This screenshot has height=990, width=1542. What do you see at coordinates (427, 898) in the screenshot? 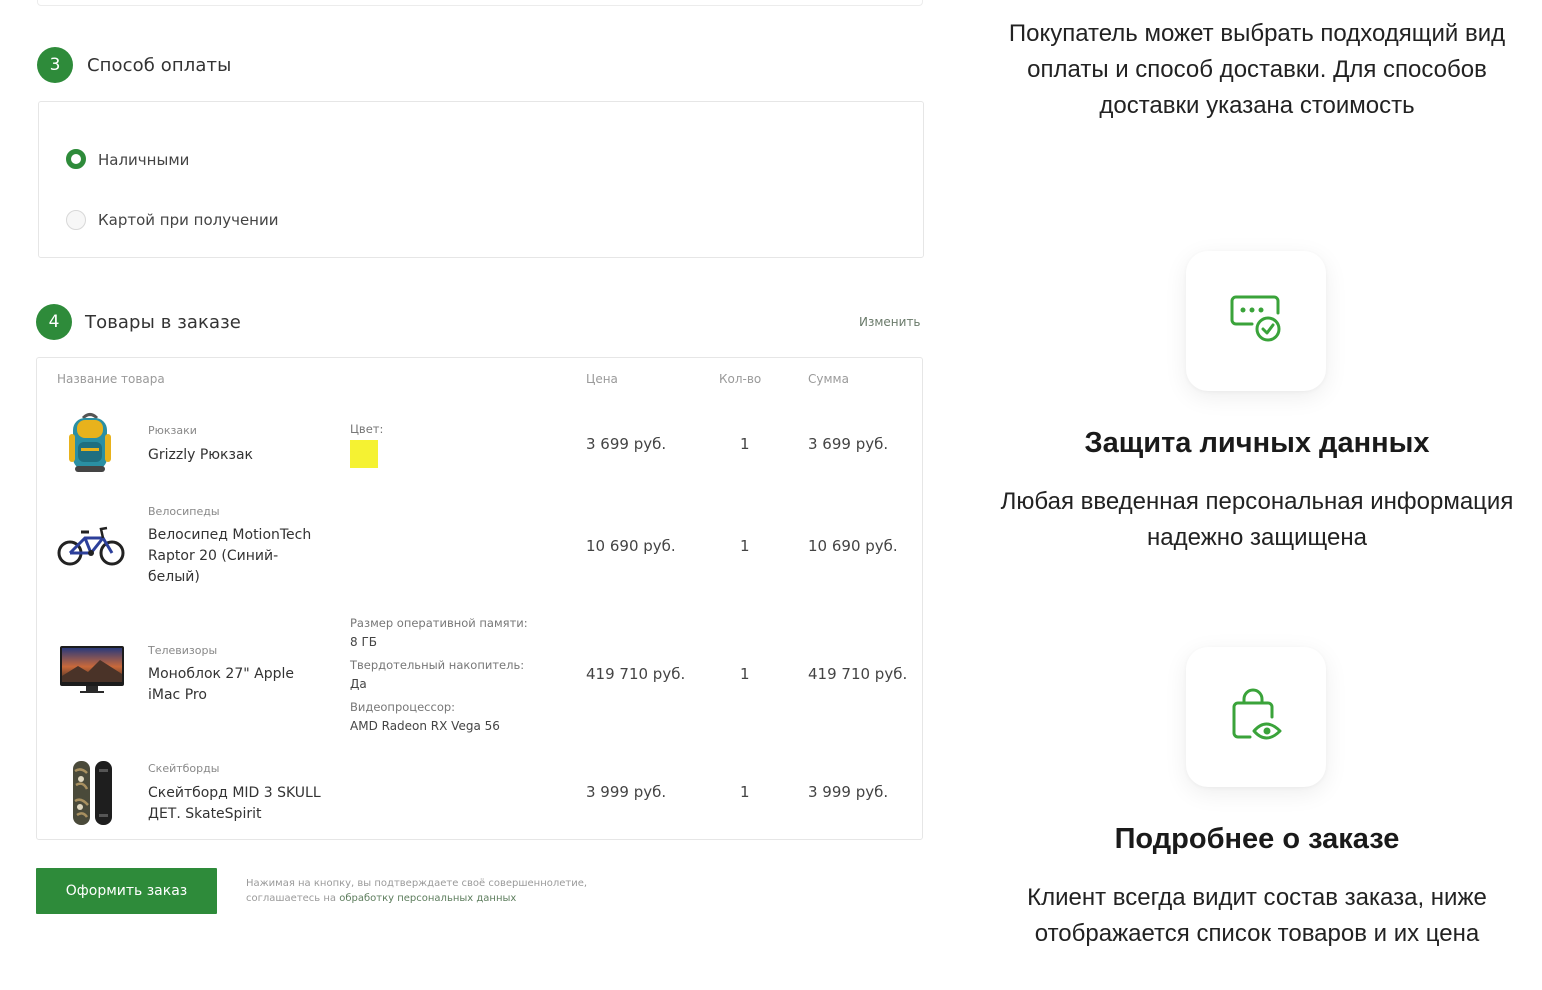
I see `personal-data-link: обработку персональных данных` at bounding box center [427, 898].